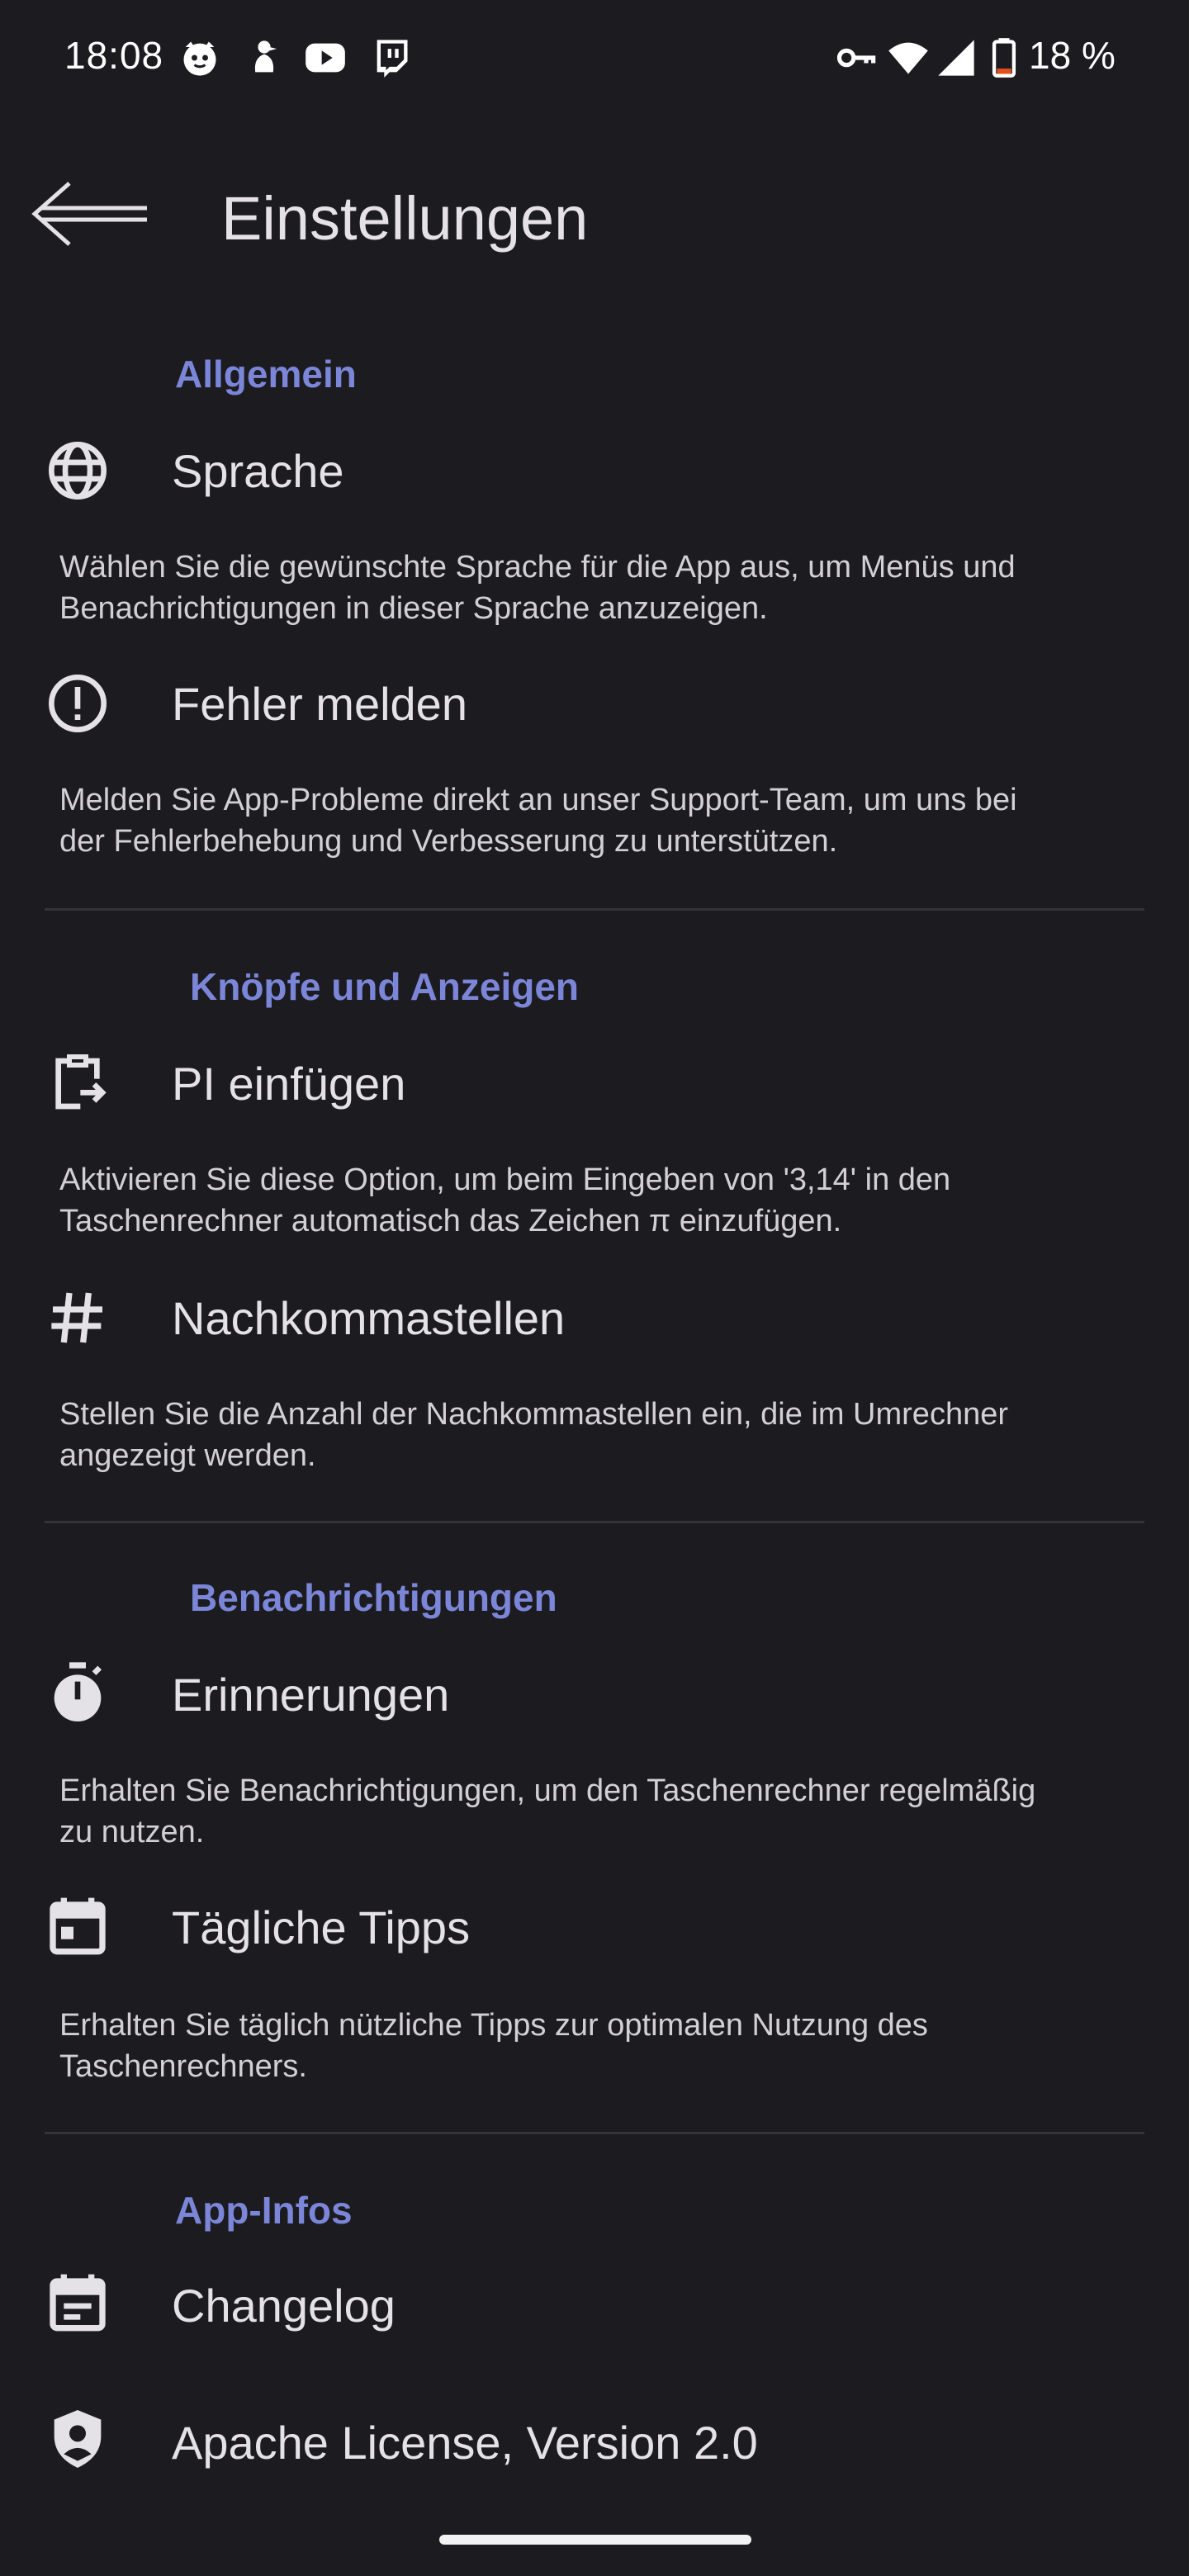 This screenshot has height=2576, width=1189. What do you see at coordinates (325, 58) in the screenshot?
I see `youtube-icon` at bounding box center [325, 58].